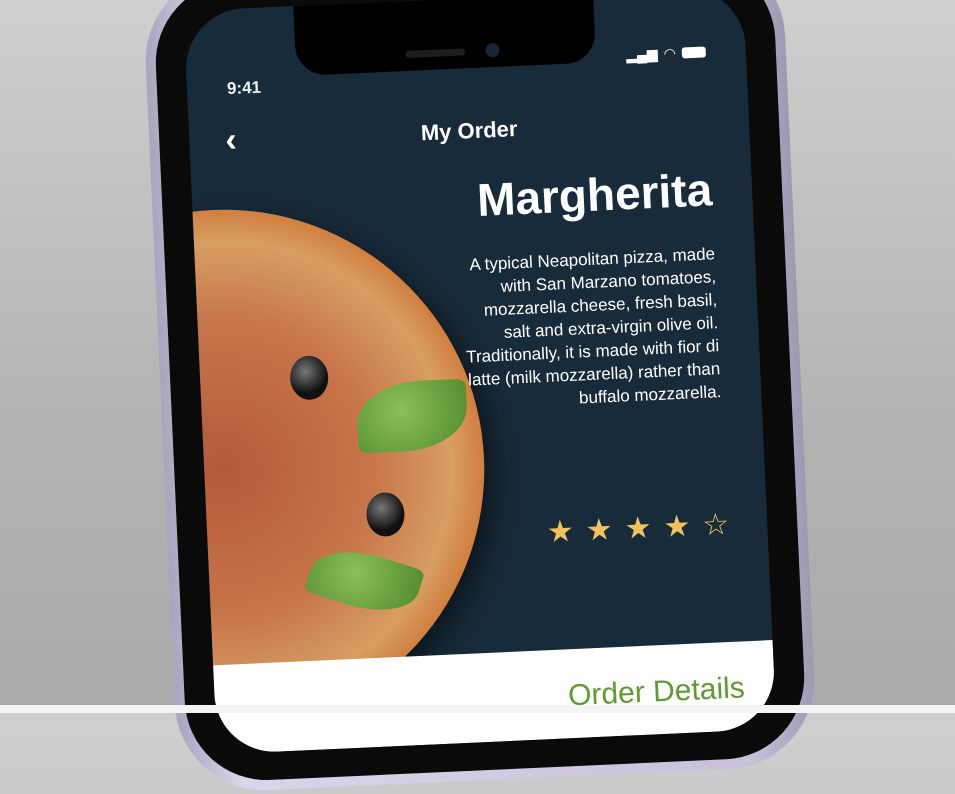  I want to click on star-empty-icon: ☆, so click(716, 525).